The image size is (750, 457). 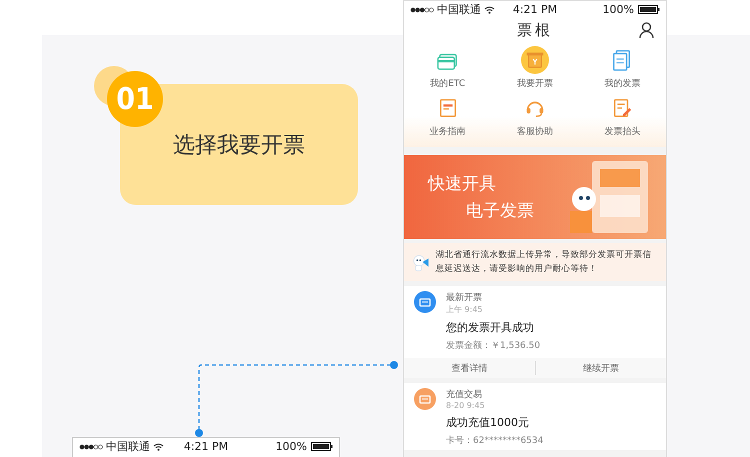 I want to click on card-action-button: 查看详情, so click(x=469, y=368).